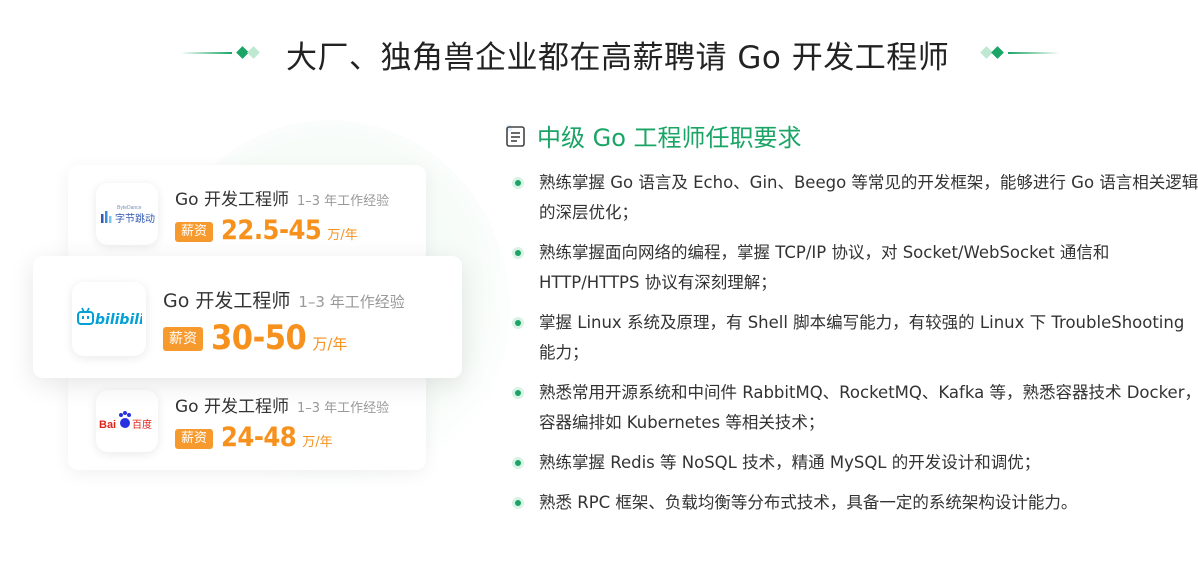  Describe the element at coordinates (135, 218) in the screenshot. I see `svg-text: 字节跳动` at that location.